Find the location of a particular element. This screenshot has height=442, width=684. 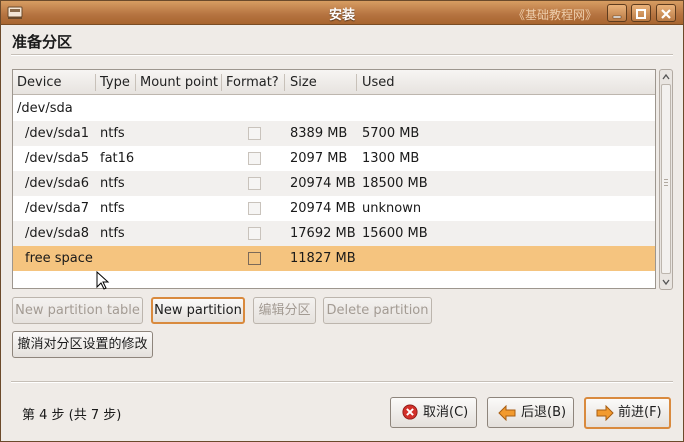

device-cell: /dev/sda5 is located at coordinates (57, 158).